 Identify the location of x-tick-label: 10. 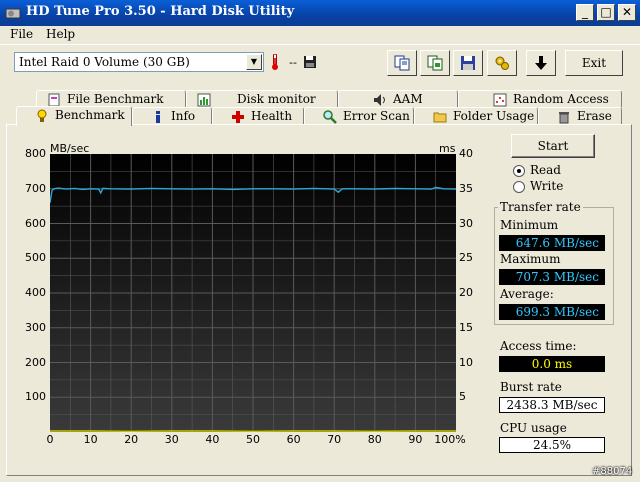
(90, 439).